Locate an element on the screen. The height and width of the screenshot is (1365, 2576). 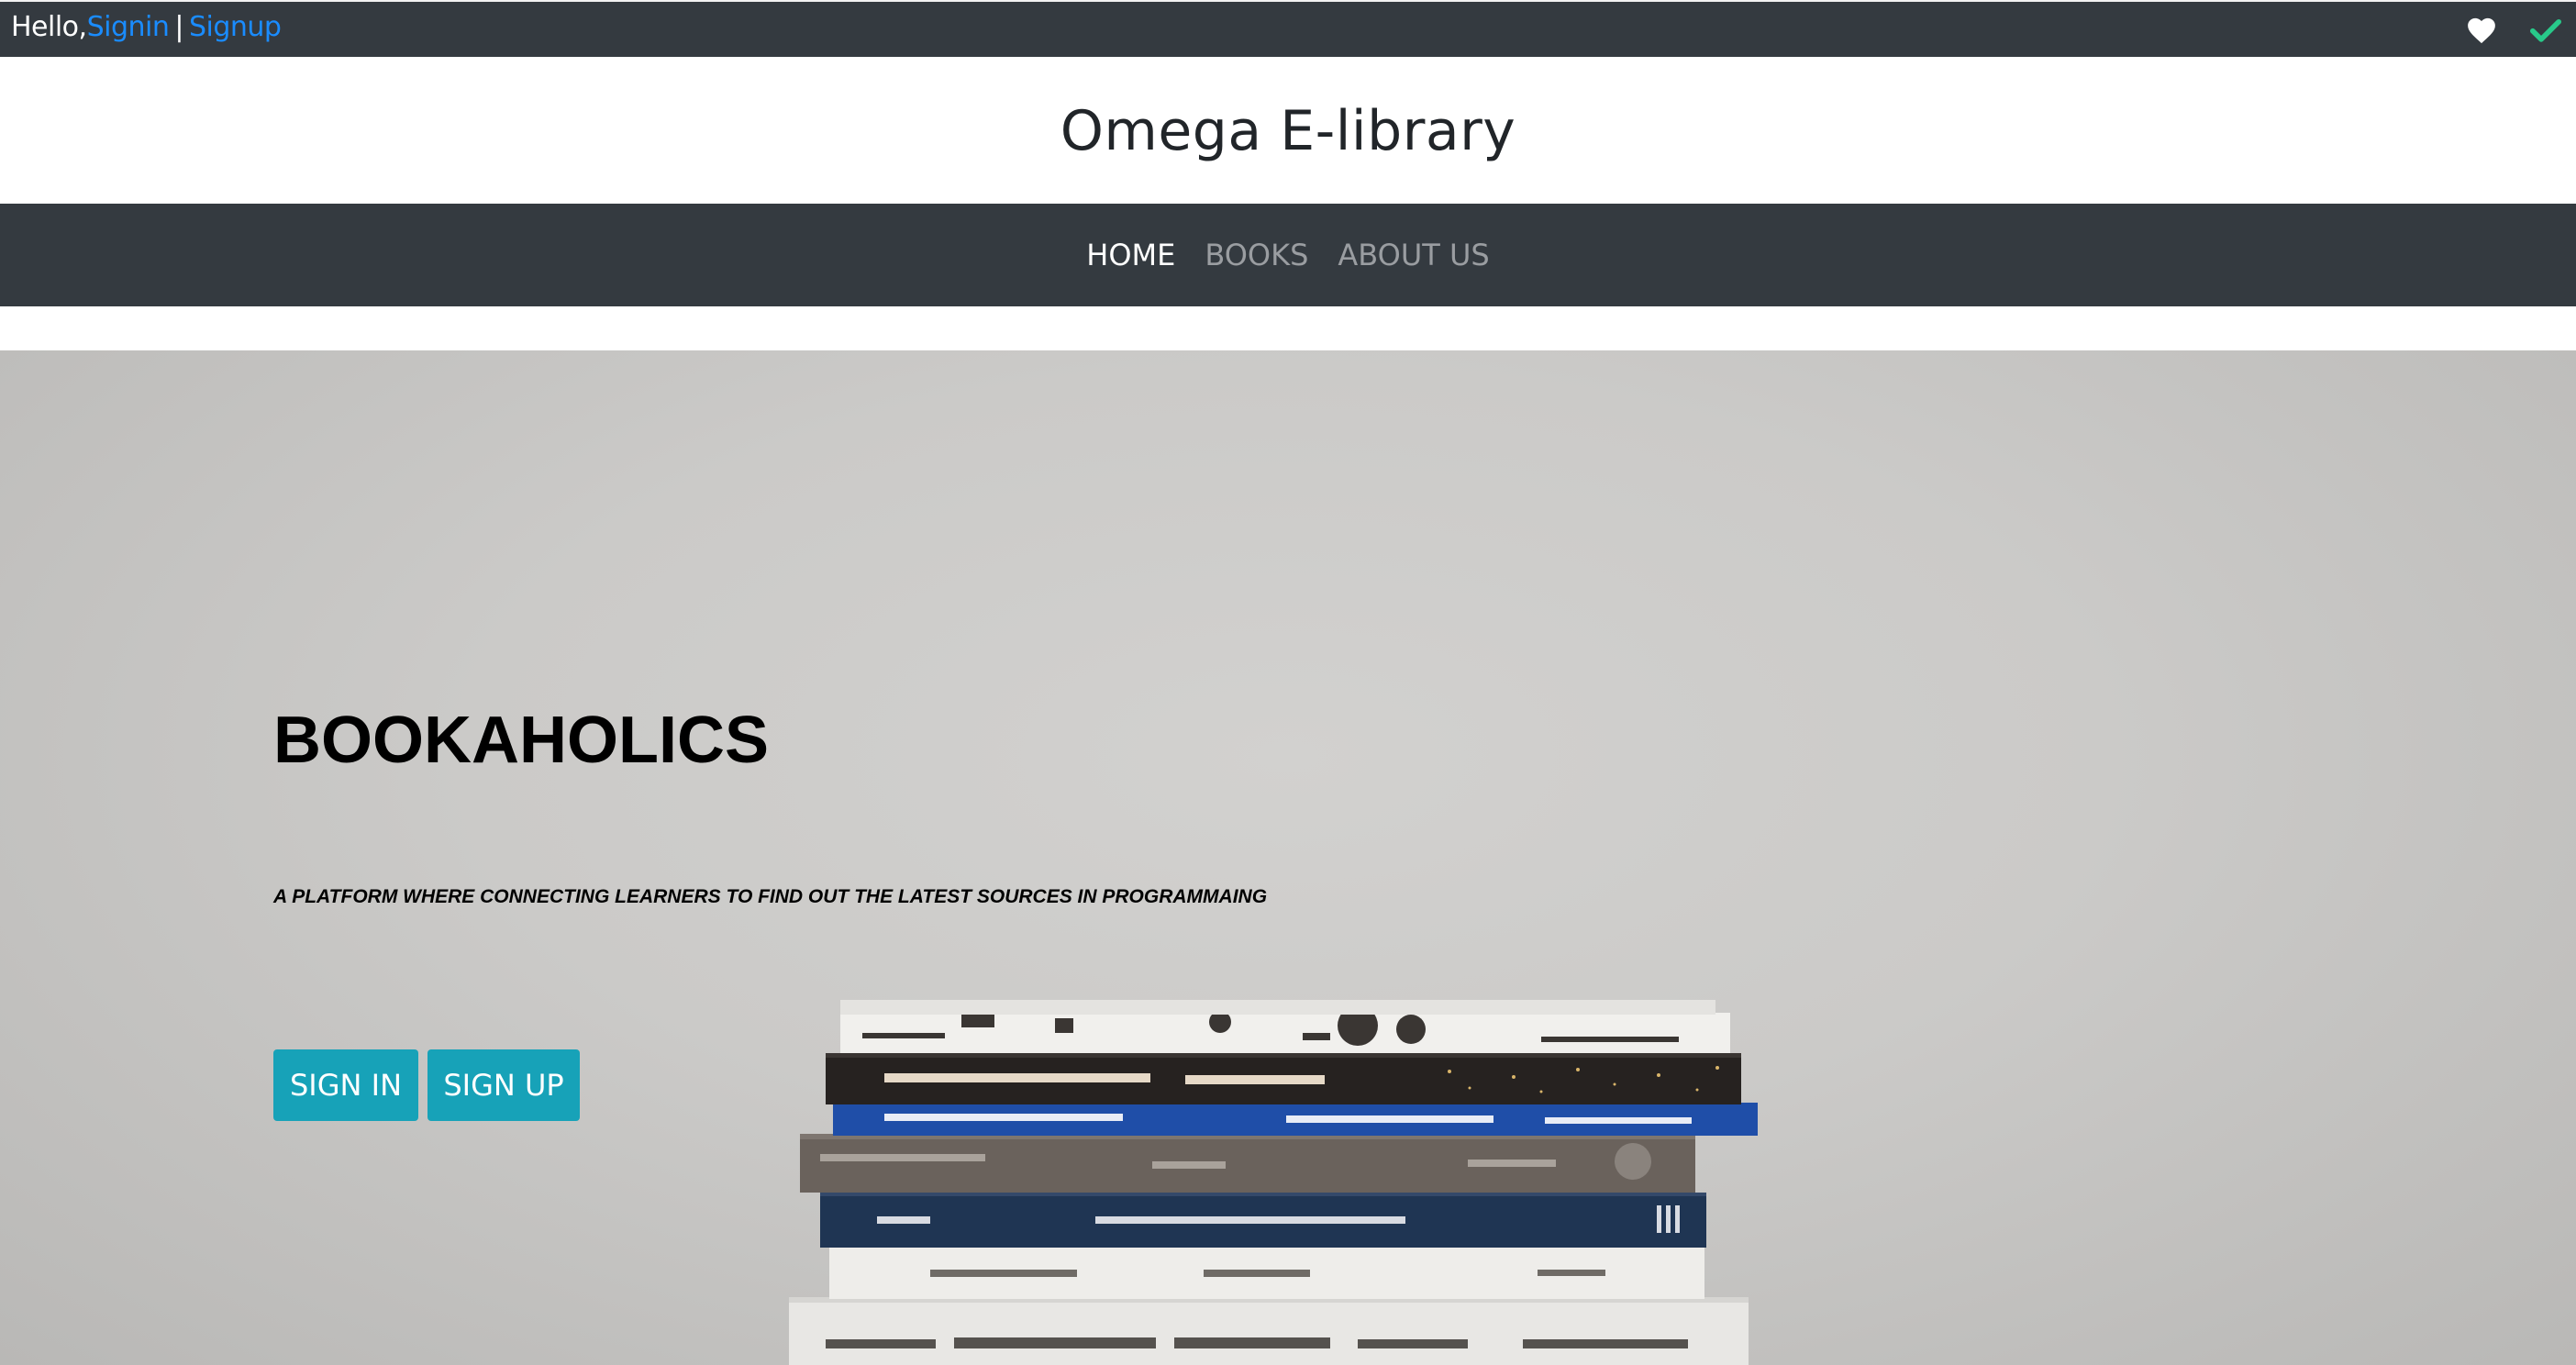
heart-icon is located at coordinates (2481, 30).